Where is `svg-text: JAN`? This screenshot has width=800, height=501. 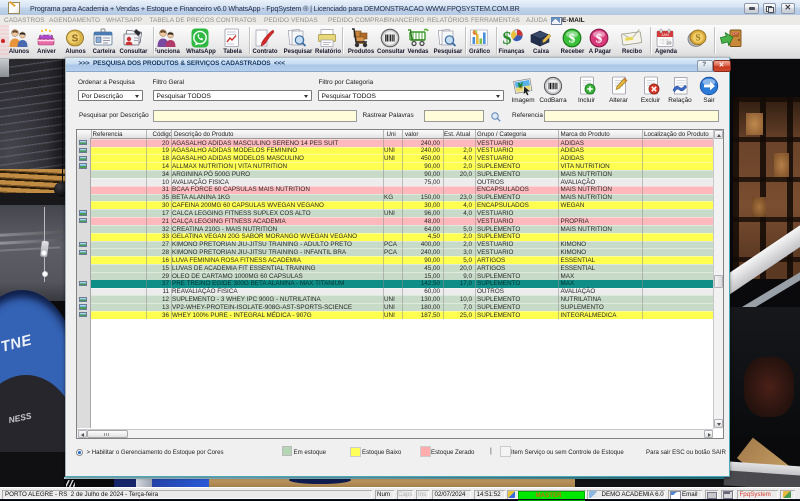 svg-text: JAN is located at coordinates (665, 34).